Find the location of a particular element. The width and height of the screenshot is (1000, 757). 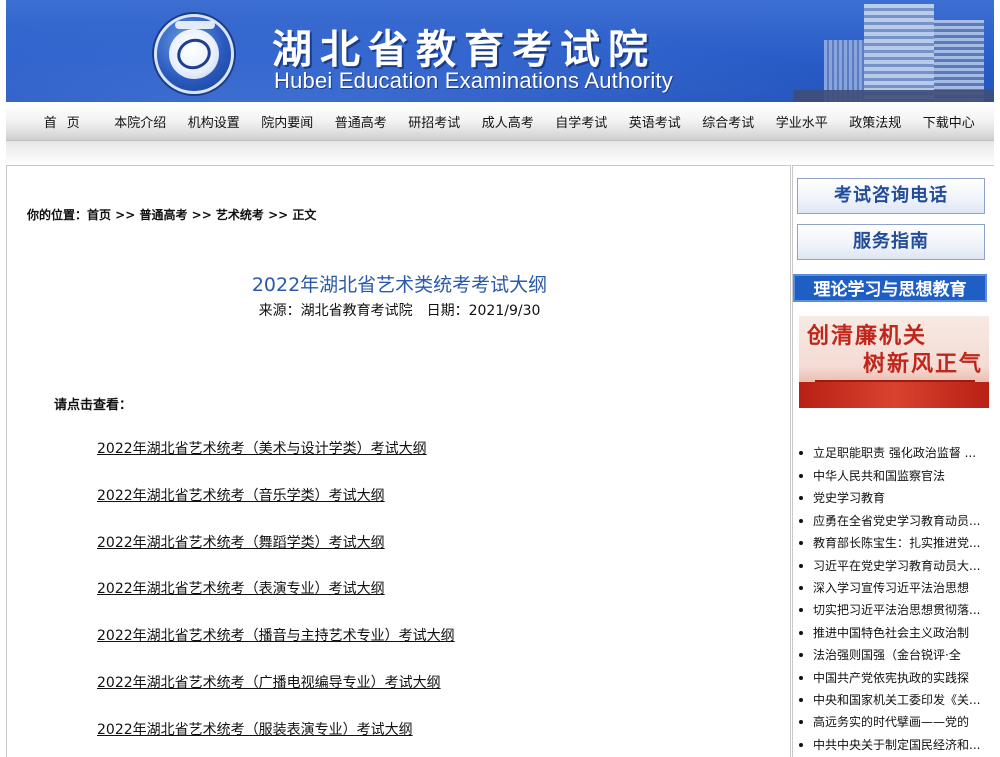

list-item: 中华人民共和国监察官法 is located at coordinates (893, 475).